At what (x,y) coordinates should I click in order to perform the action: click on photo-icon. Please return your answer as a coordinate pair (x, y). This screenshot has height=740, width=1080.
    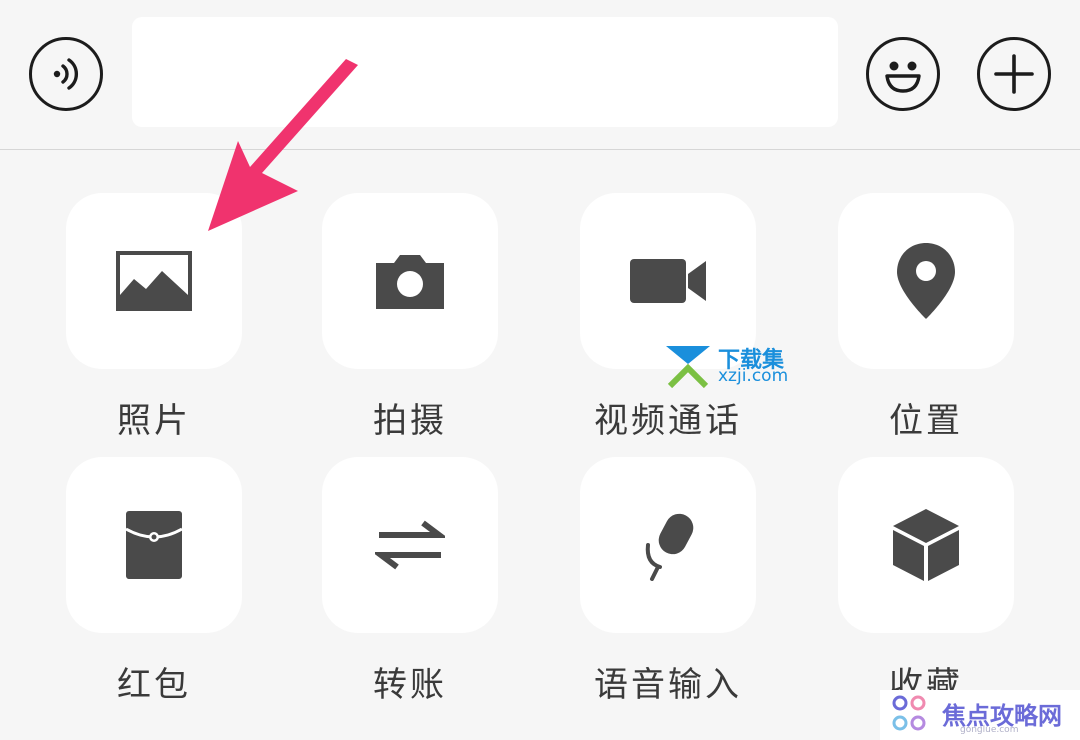
    Looking at the image, I should click on (154, 281).